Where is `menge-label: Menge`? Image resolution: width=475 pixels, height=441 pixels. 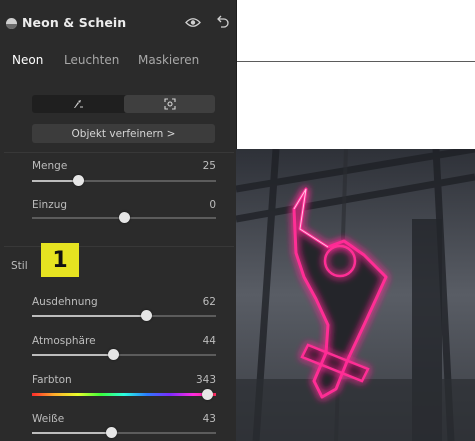 menge-label: Menge is located at coordinates (50, 166).